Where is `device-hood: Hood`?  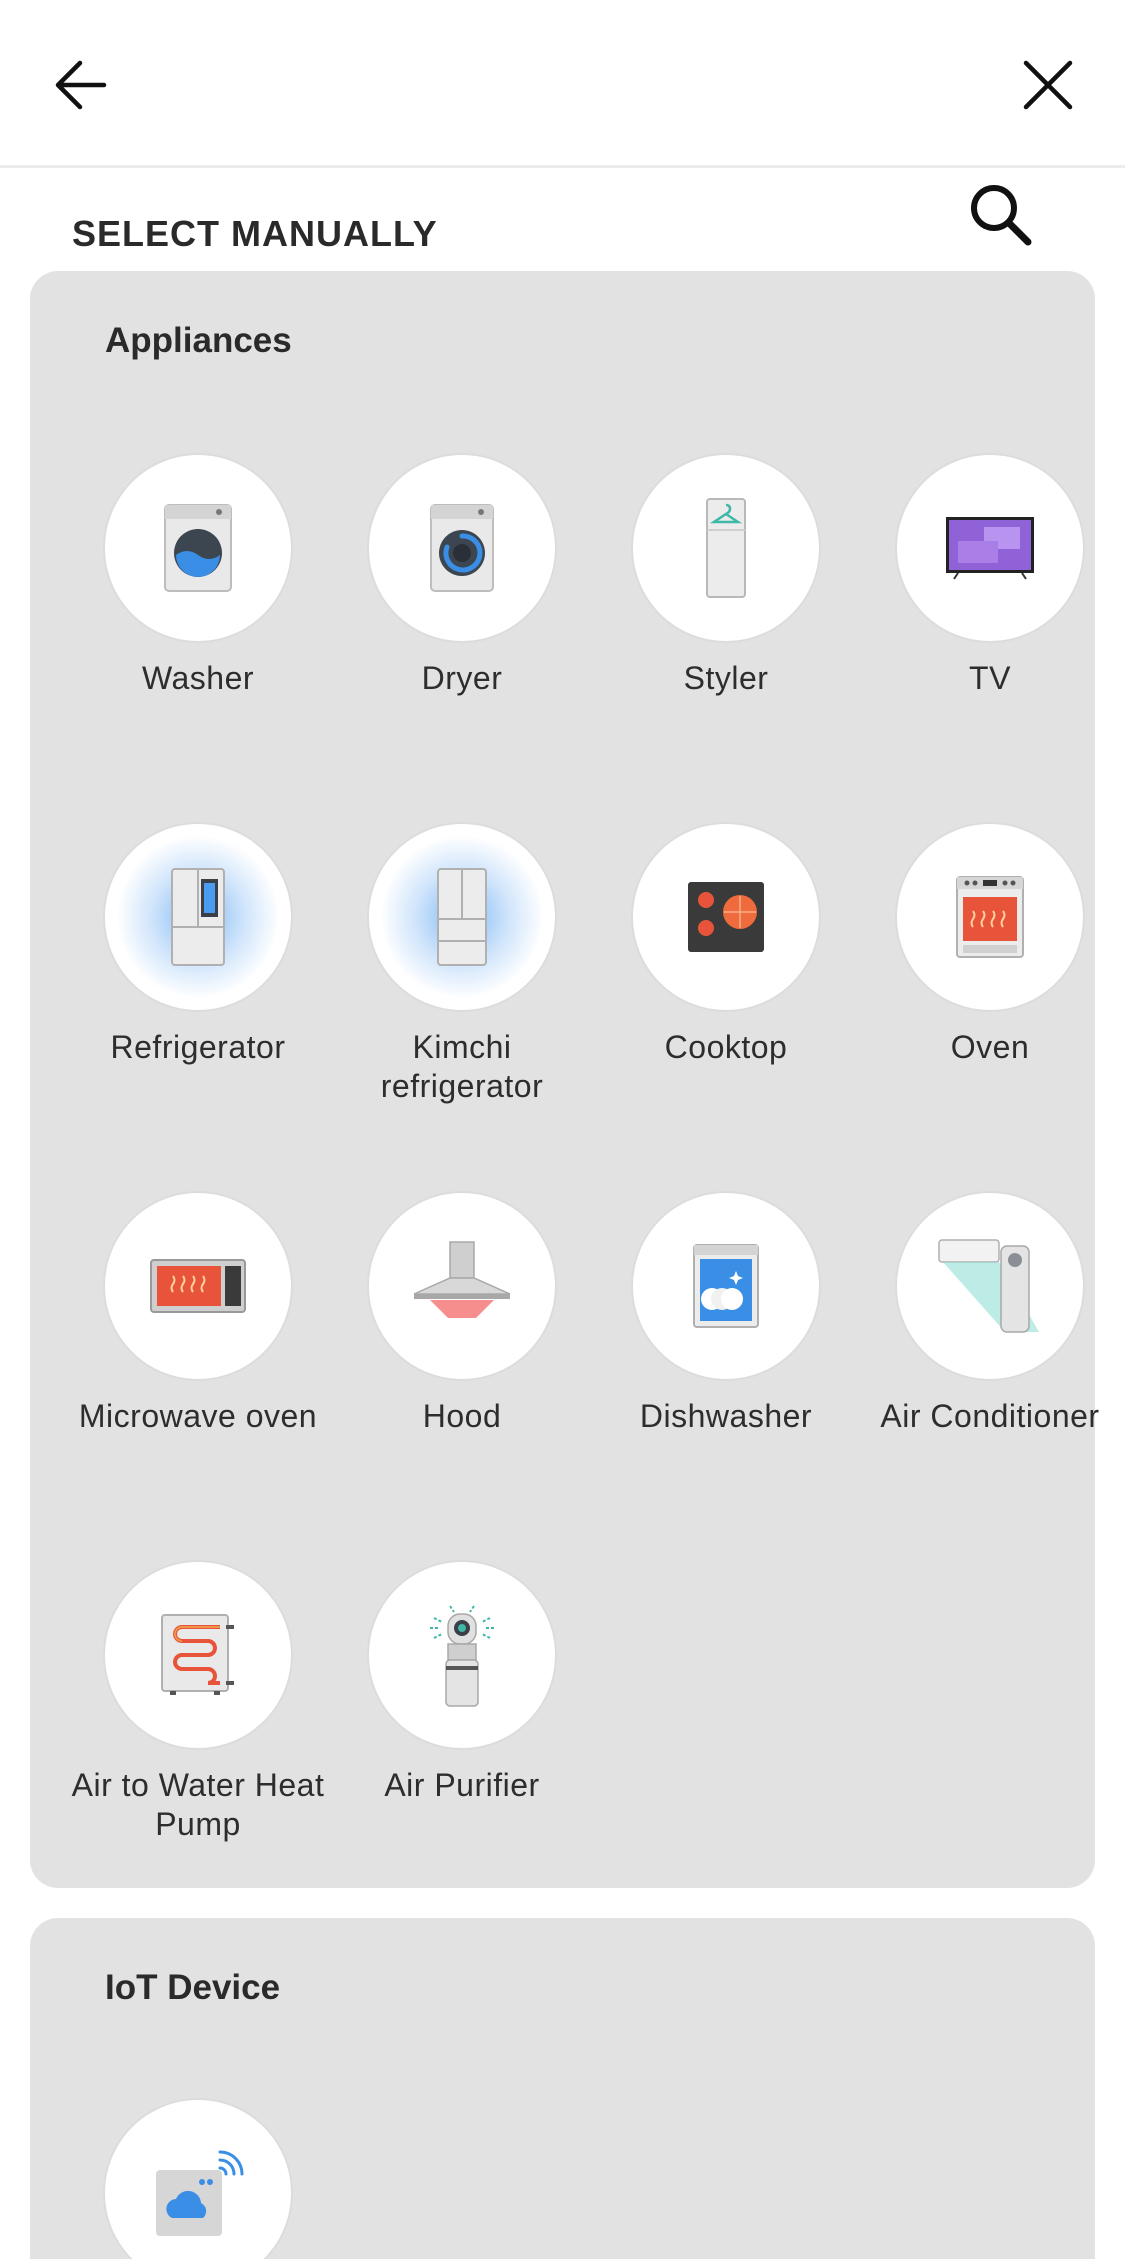
device-hood: Hood is located at coordinates (462, 1314).